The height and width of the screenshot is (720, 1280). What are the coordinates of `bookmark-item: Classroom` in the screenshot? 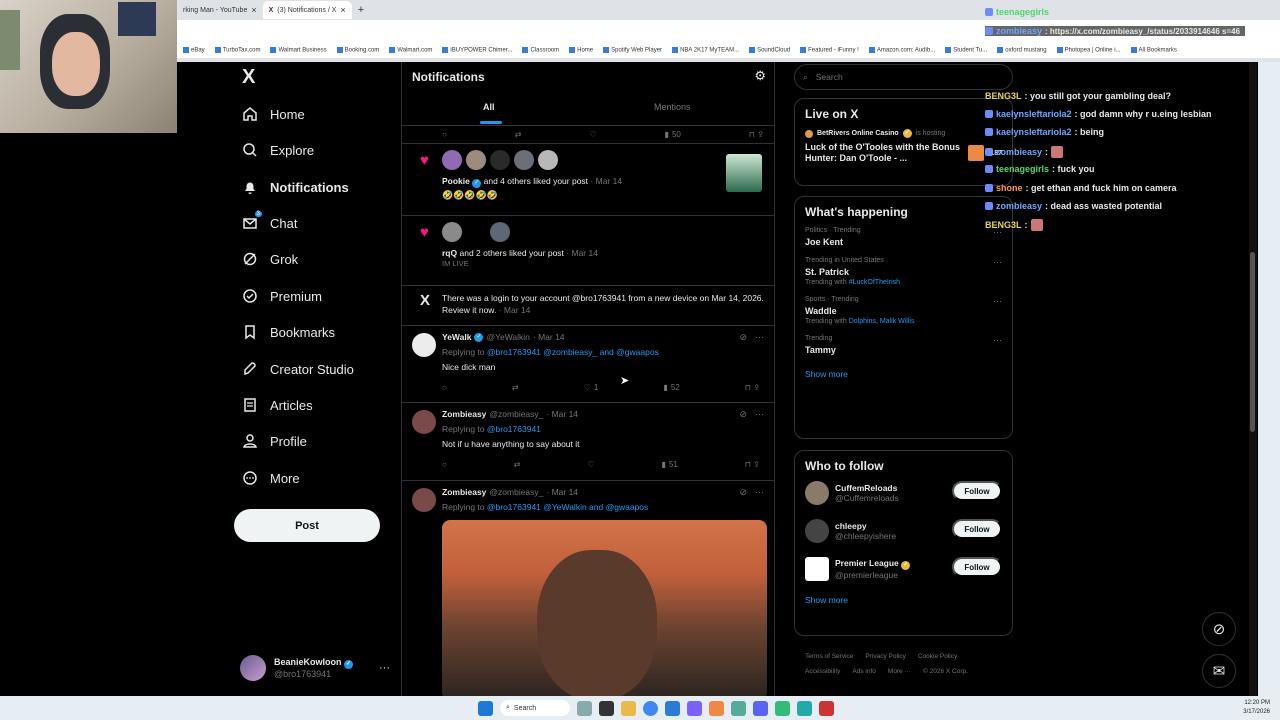 It's located at (540, 49).